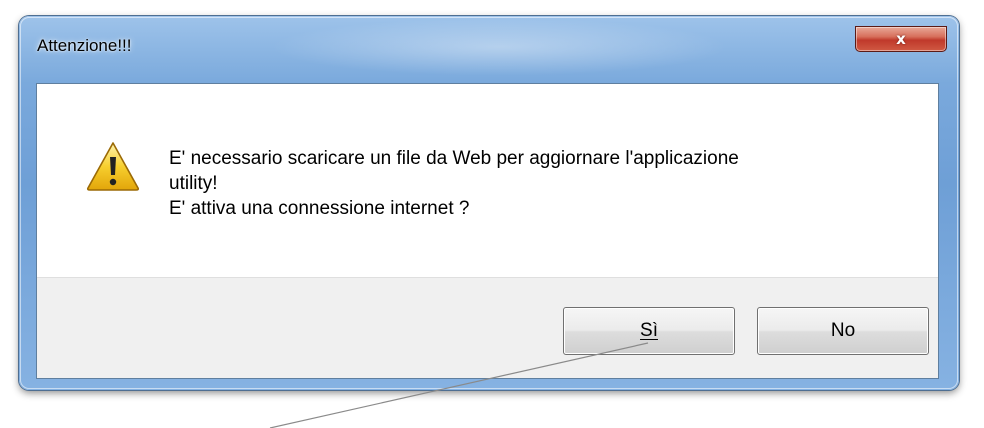 The image size is (984, 428). I want to click on warning-icon, so click(113, 166).